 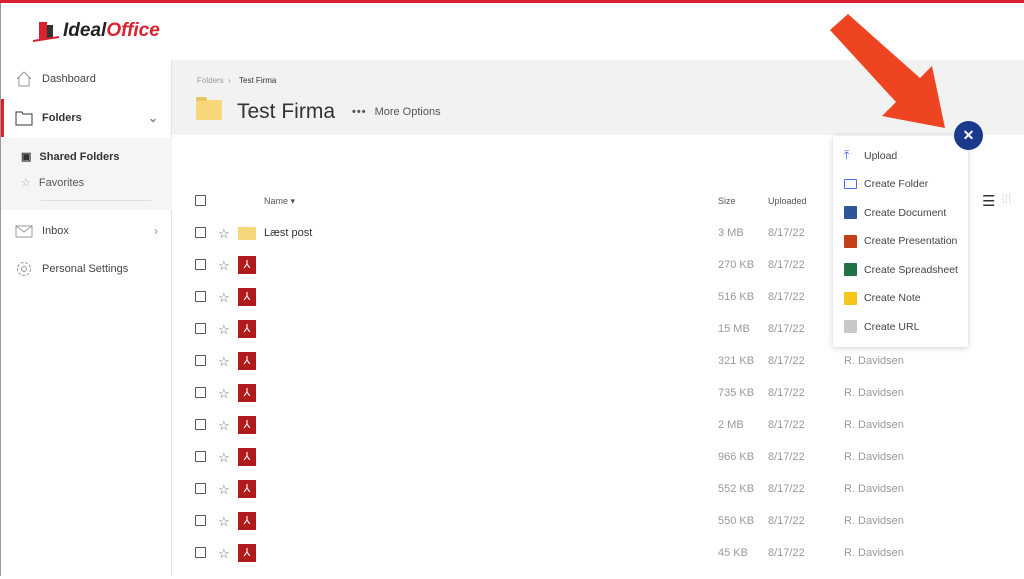 I want to click on file-size: 966 KB, so click(x=736, y=457).